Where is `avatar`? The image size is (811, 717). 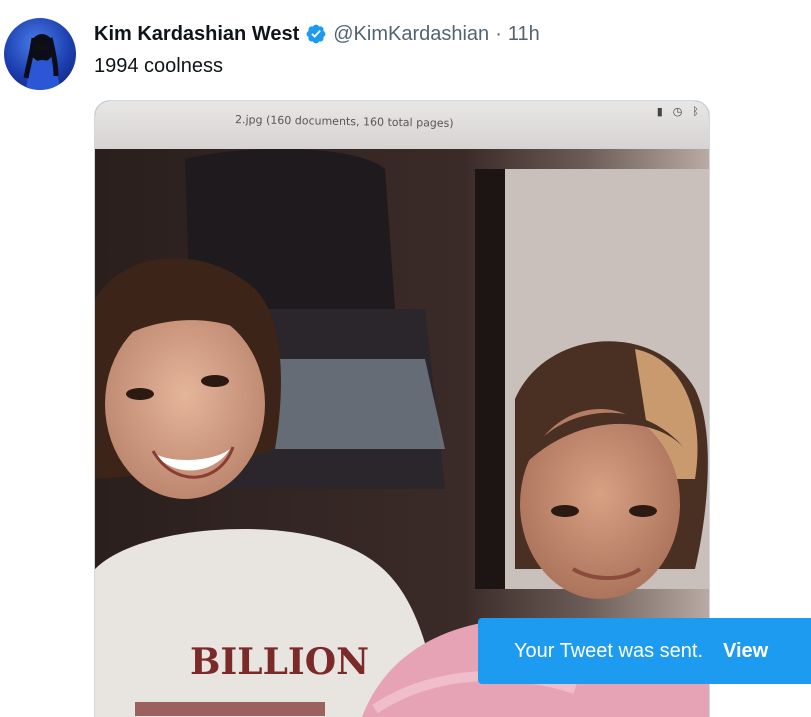 avatar is located at coordinates (40, 54).